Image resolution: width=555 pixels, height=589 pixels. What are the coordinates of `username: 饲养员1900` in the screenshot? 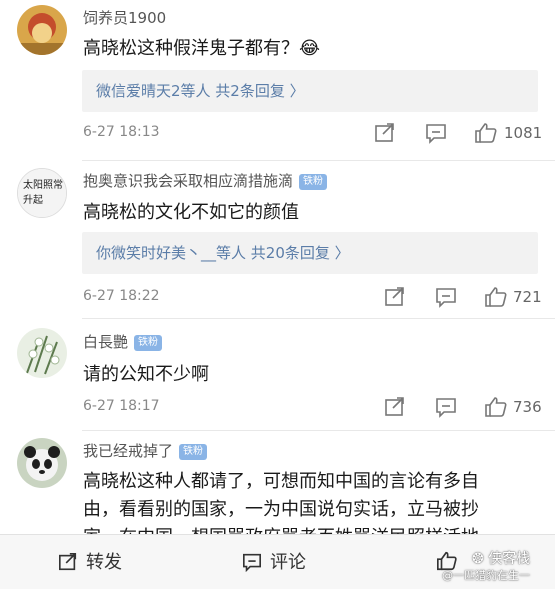 It's located at (124, 17).